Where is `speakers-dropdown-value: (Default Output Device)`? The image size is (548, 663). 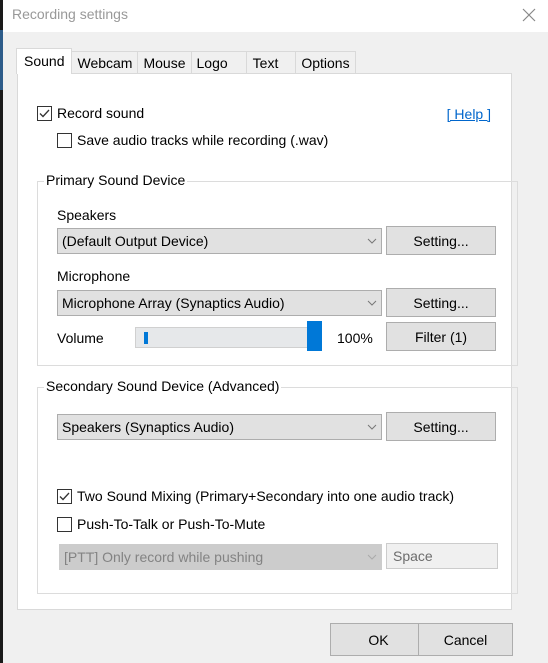 speakers-dropdown-value: (Default Output Device) is located at coordinates (135, 241).